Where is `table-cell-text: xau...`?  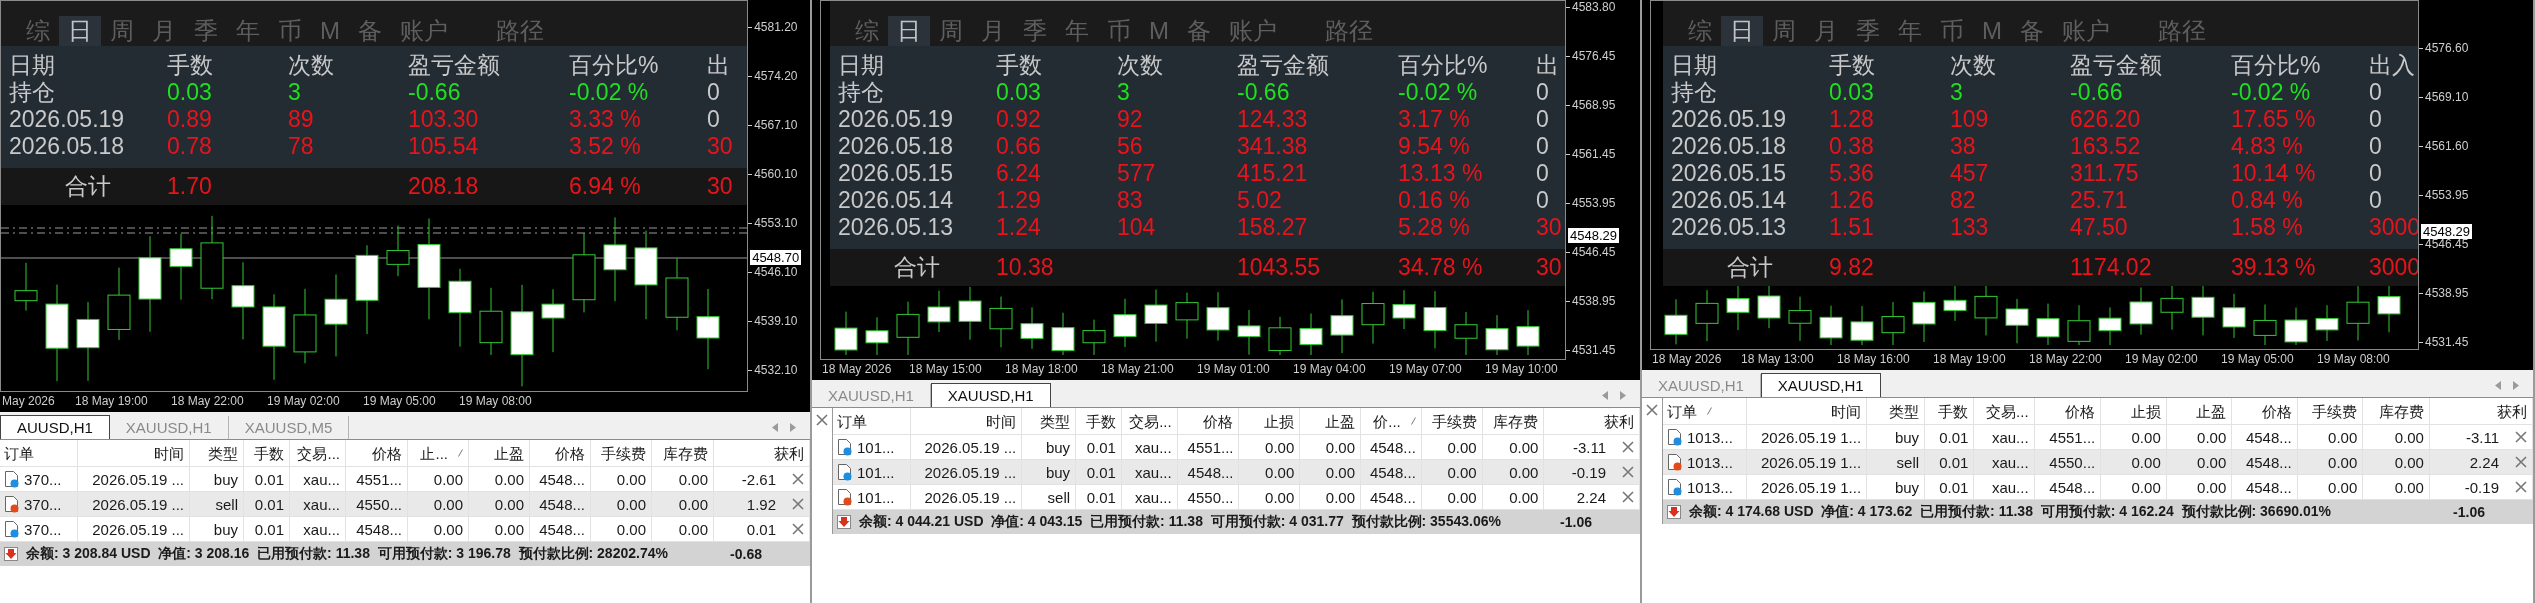 table-cell-text: xau... is located at coordinates (2010, 437).